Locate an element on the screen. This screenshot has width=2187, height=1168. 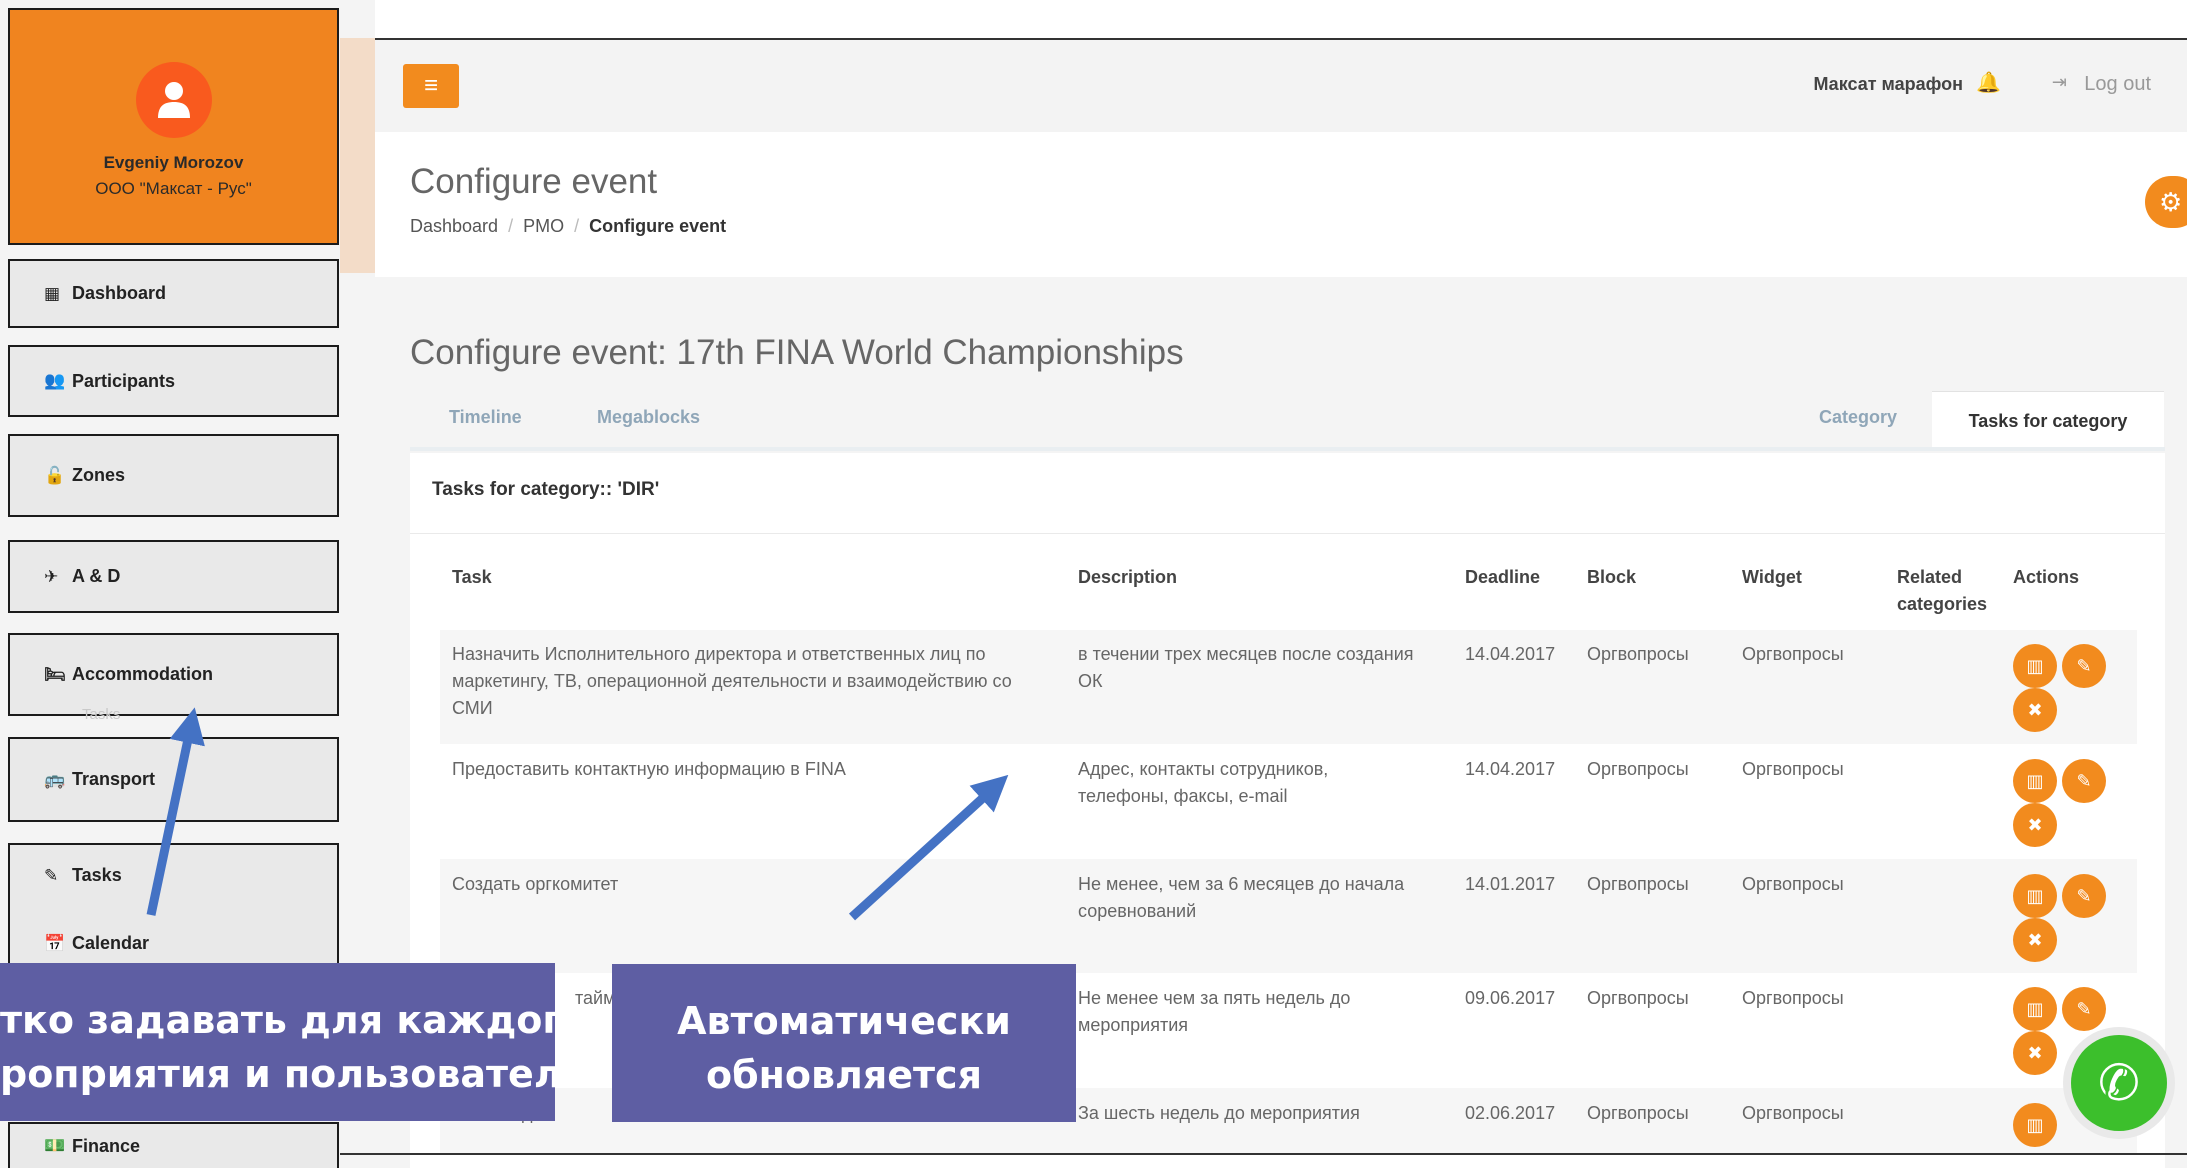
callout-right-line-1: Автоматически is located at coordinates (844, 1021).